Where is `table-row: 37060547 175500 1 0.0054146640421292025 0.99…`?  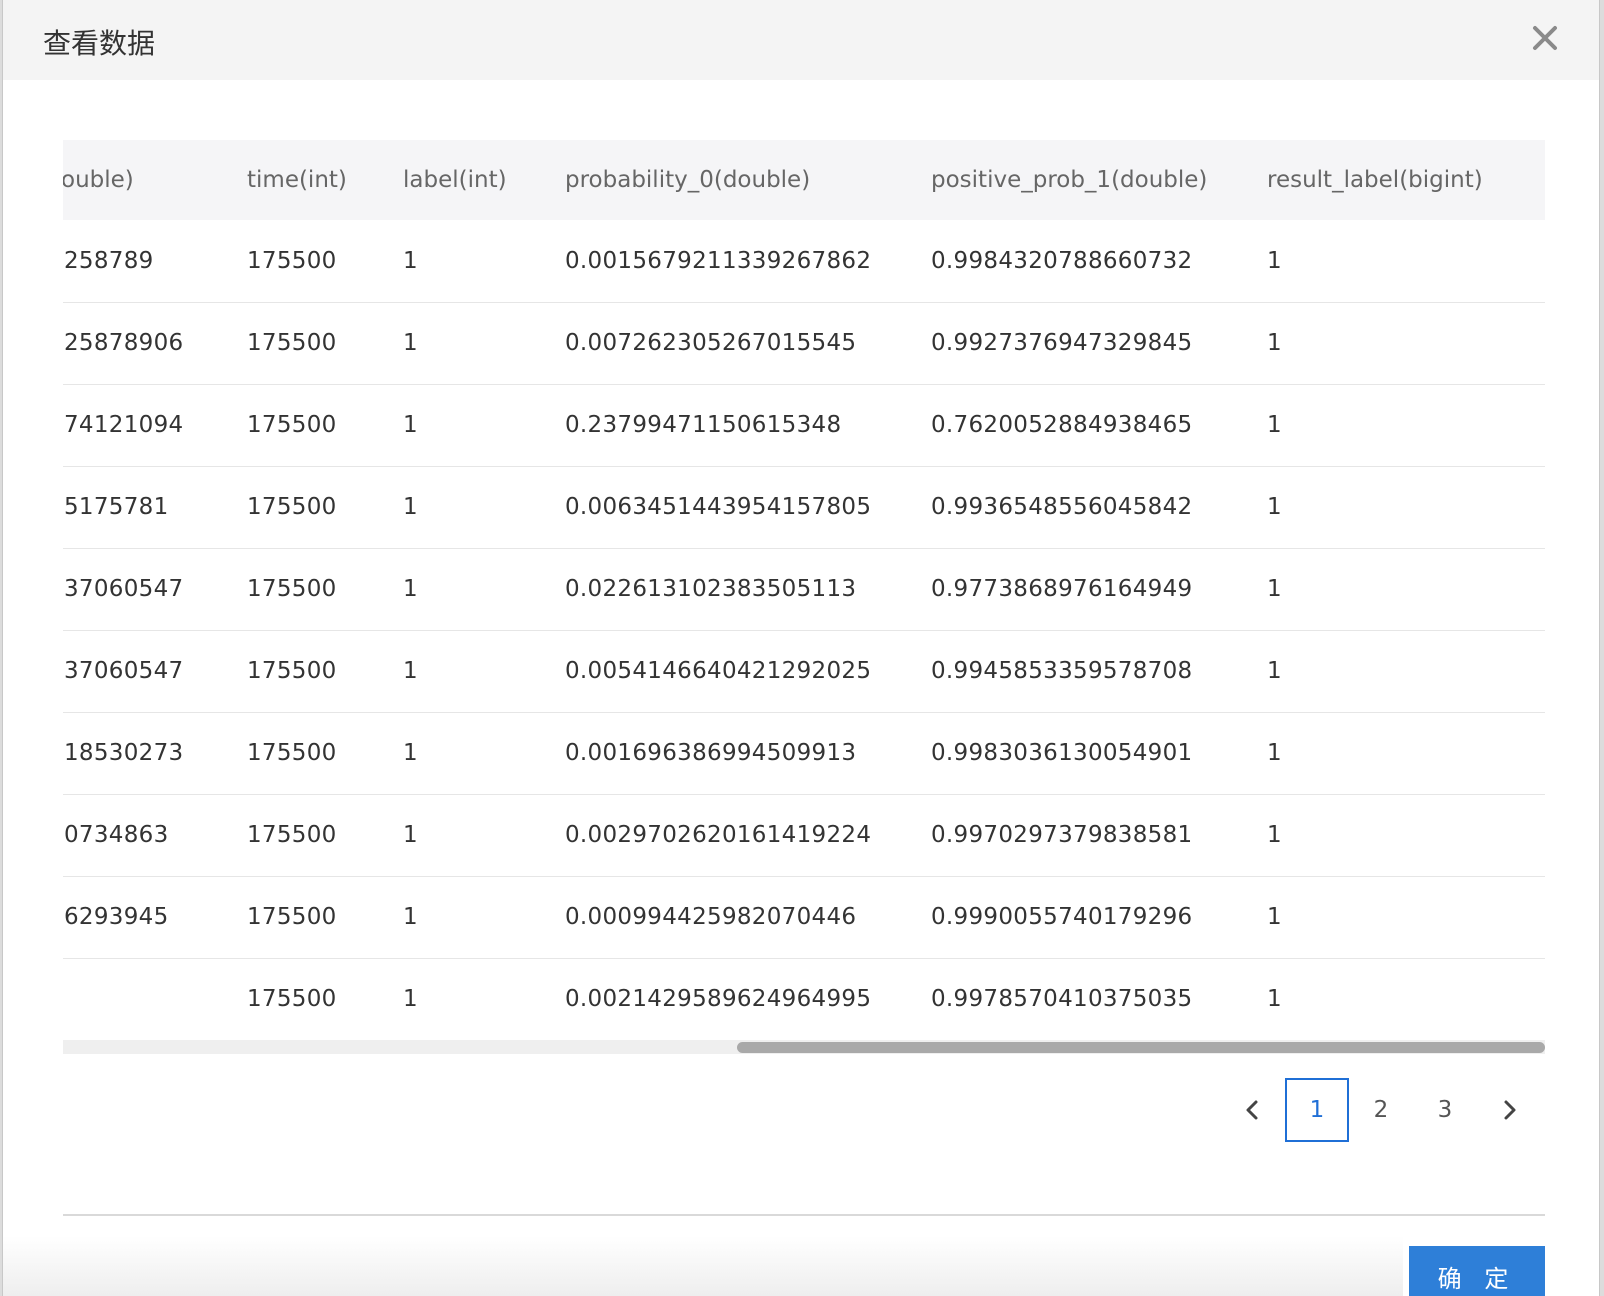 table-row: 37060547 175500 1 0.0054146640421292025 0.99… is located at coordinates (804, 671).